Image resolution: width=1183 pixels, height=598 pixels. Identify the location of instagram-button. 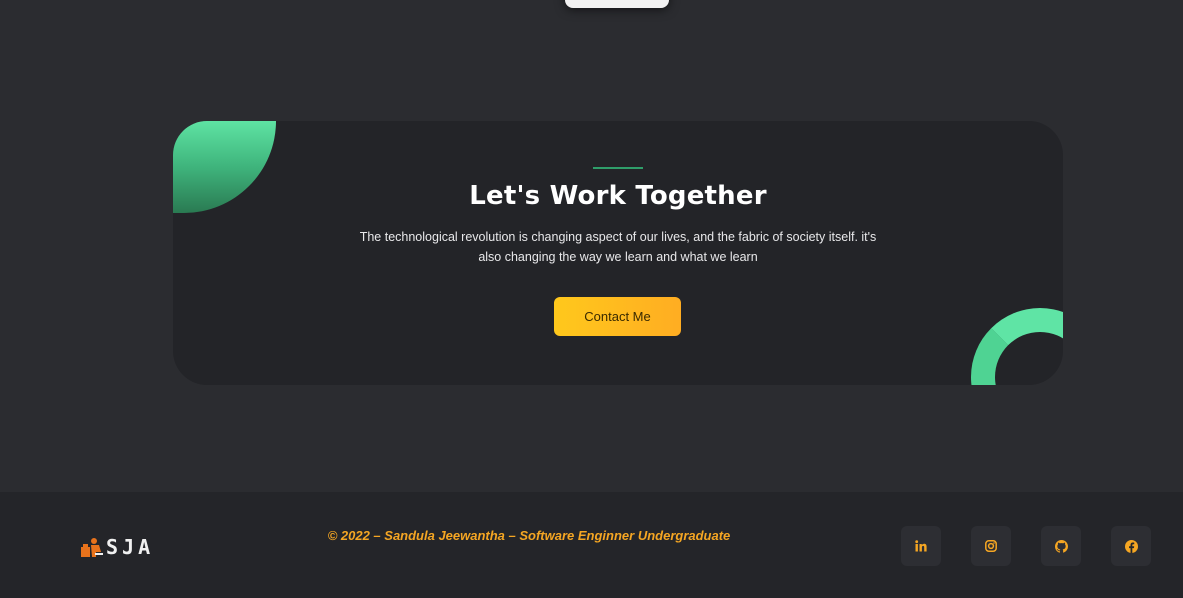
(991, 546).